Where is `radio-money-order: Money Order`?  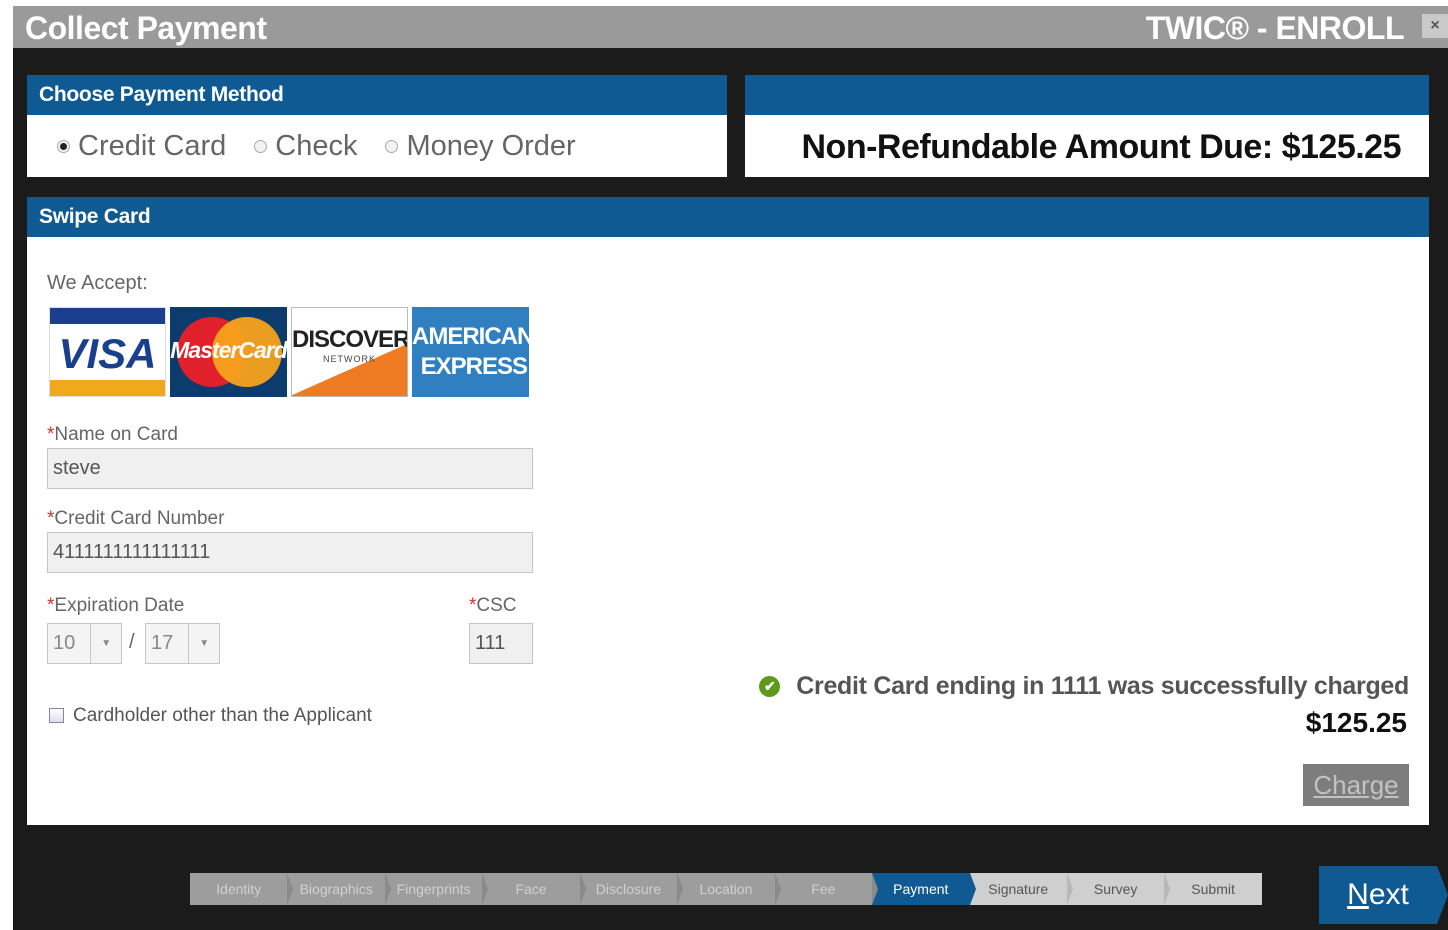
radio-money-order: Money Order is located at coordinates (480, 146).